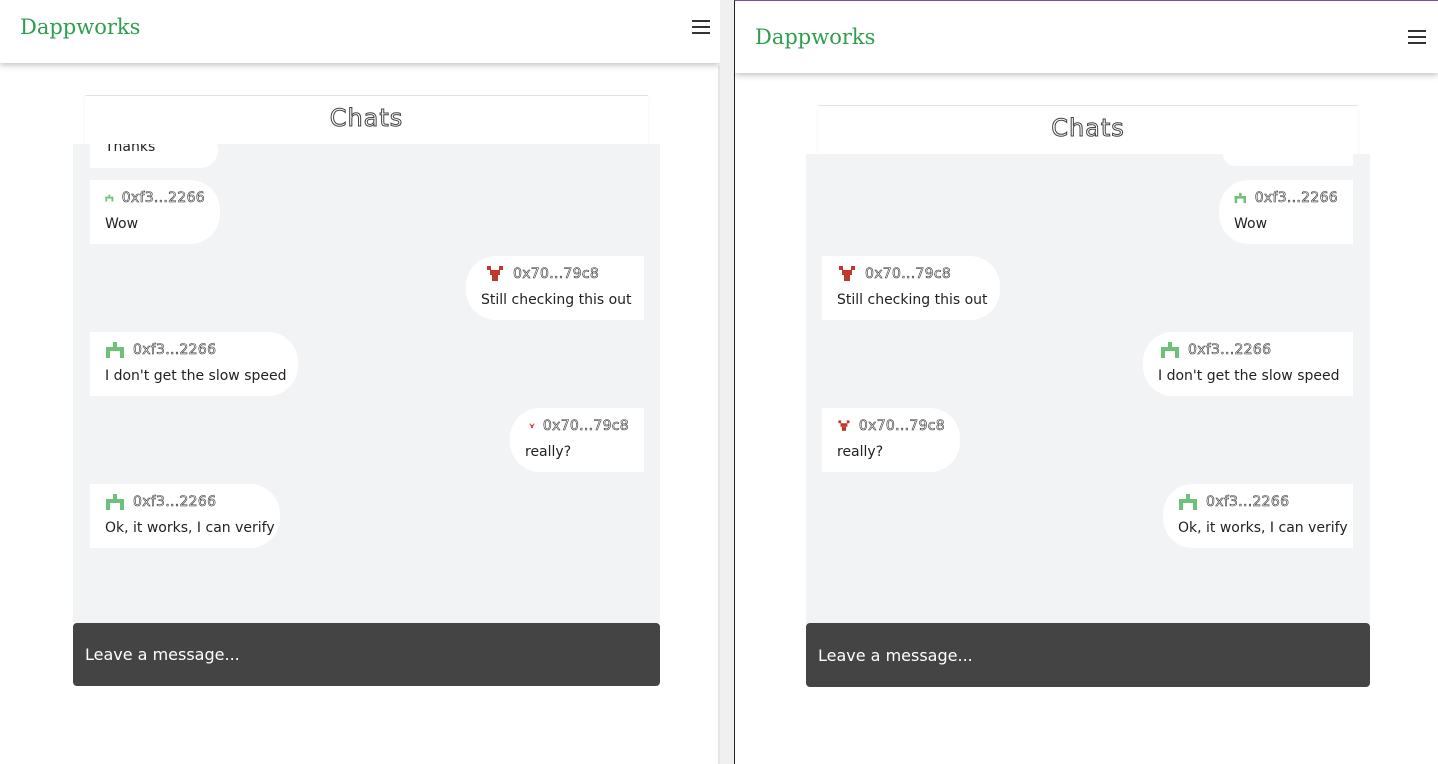 This screenshot has width=1438, height=764. What do you see at coordinates (154, 156) in the screenshot?
I see `message-bubble: Thanks` at bounding box center [154, 156].